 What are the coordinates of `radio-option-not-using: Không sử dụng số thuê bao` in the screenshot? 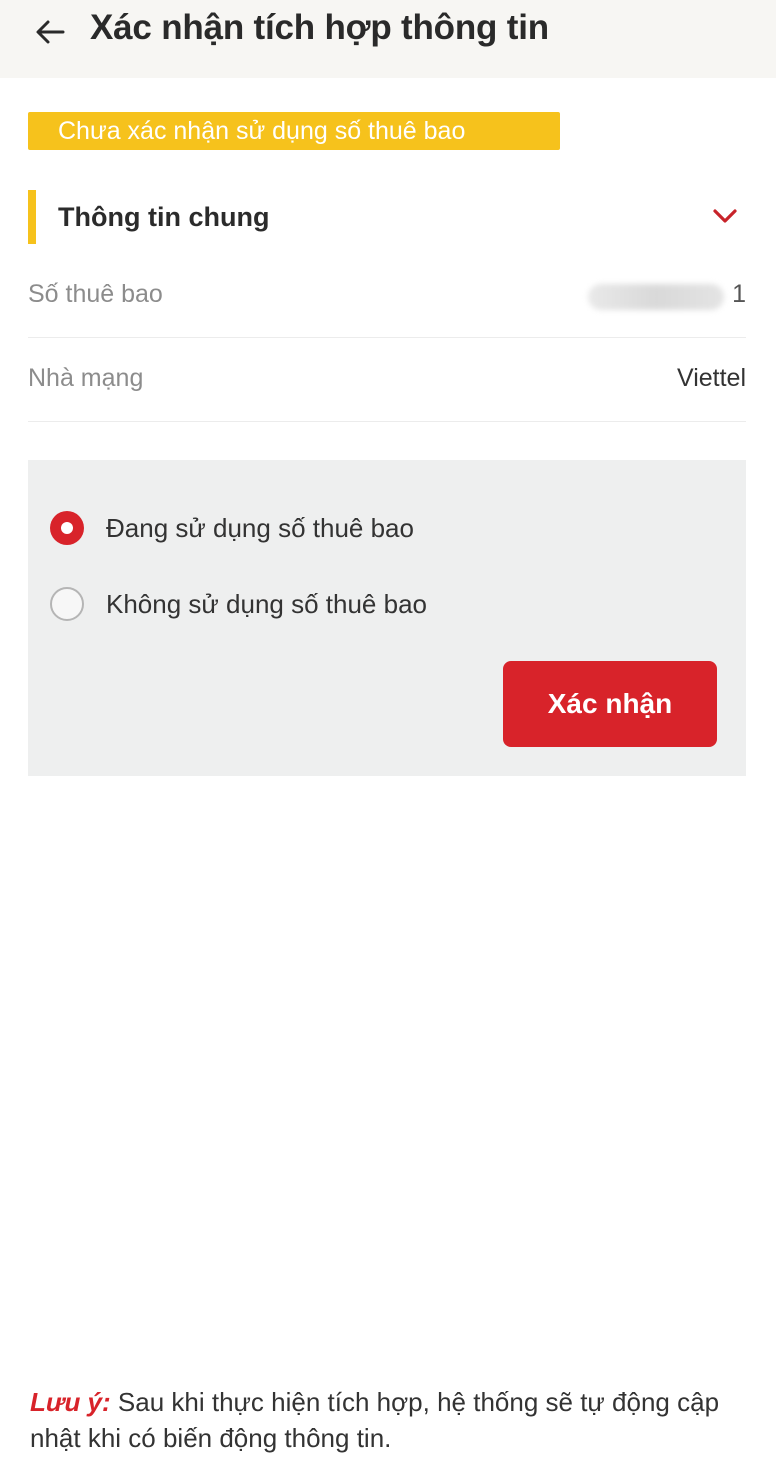 It's located at (238, 604).